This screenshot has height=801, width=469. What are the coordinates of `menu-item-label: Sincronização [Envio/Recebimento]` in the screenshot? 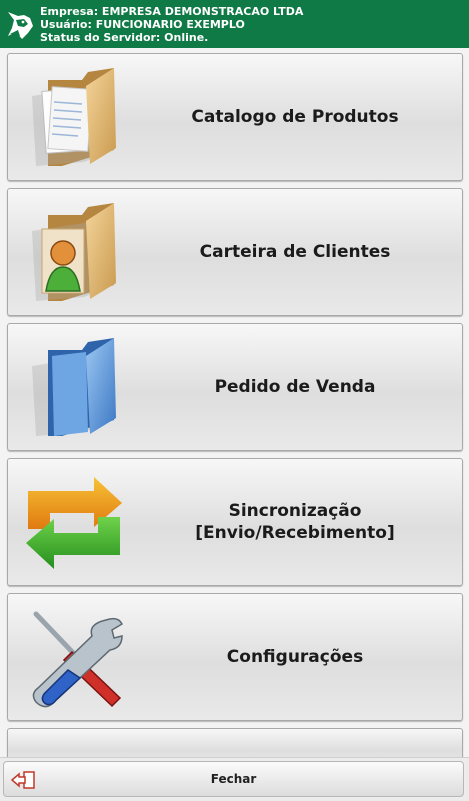 It's located at (295, 522).